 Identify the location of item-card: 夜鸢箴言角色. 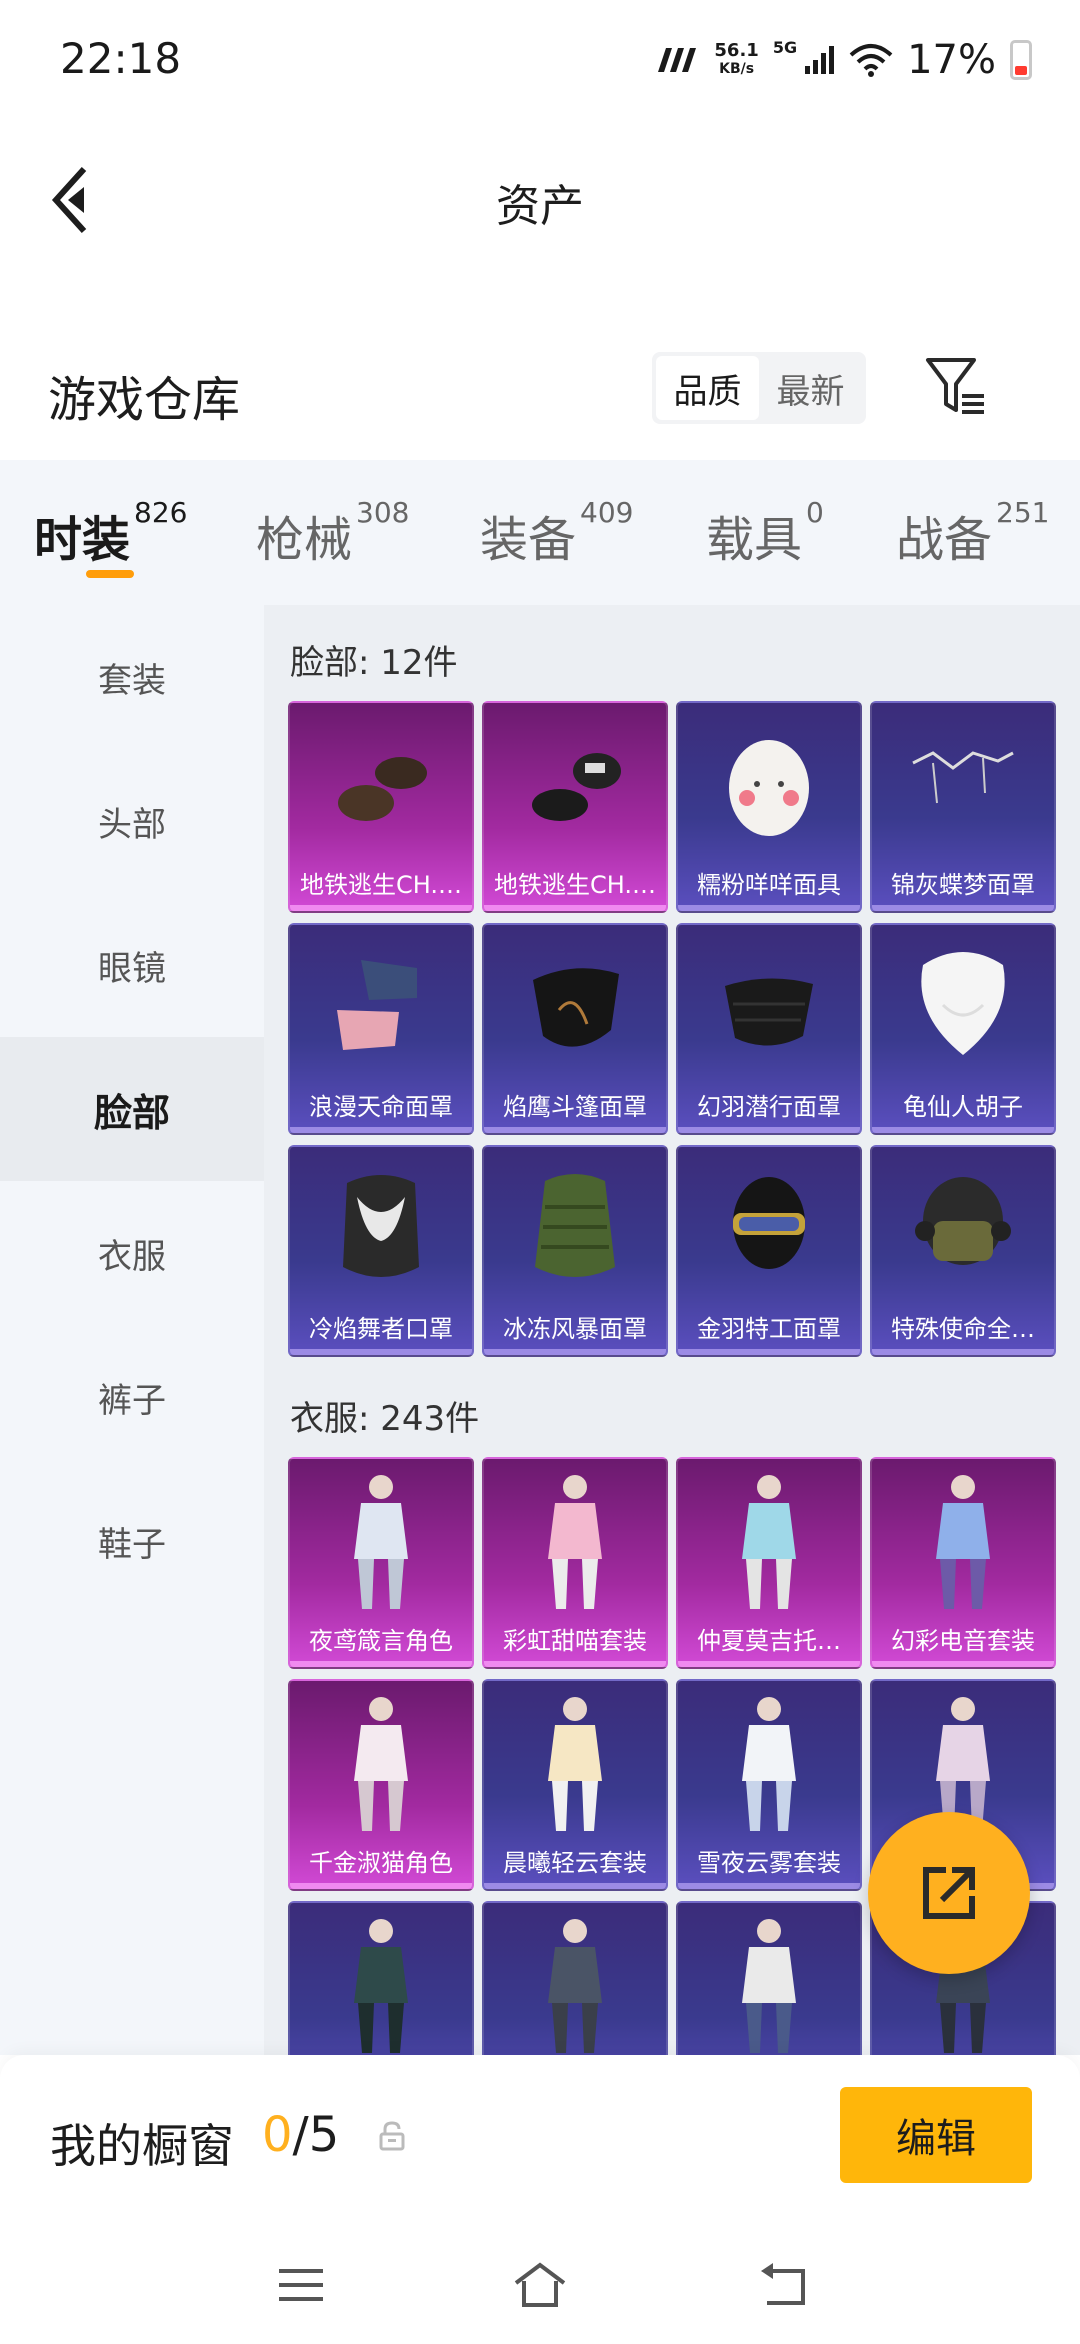
(381, 1563).